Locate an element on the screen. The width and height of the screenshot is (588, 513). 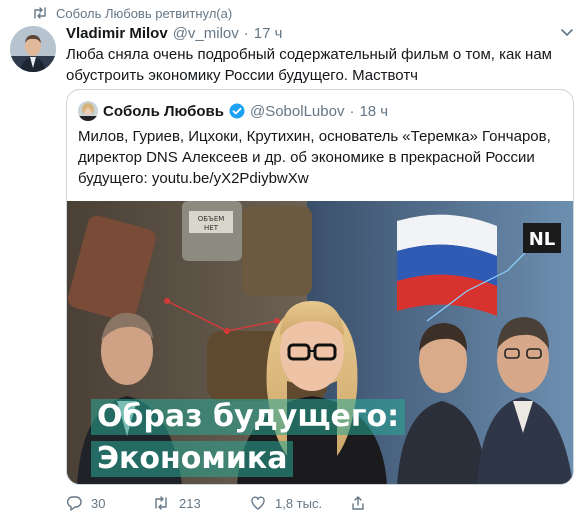
retweet-button: 213 is located at coordinates (183, 503).